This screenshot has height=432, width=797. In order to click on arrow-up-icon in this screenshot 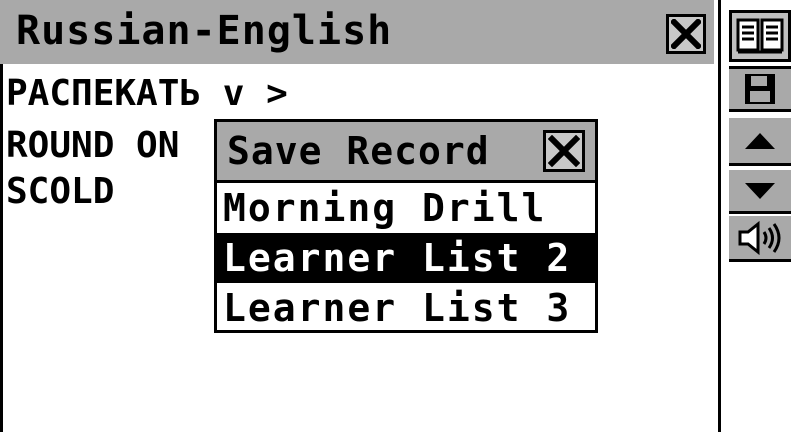, I will do `click(760, 140)`.